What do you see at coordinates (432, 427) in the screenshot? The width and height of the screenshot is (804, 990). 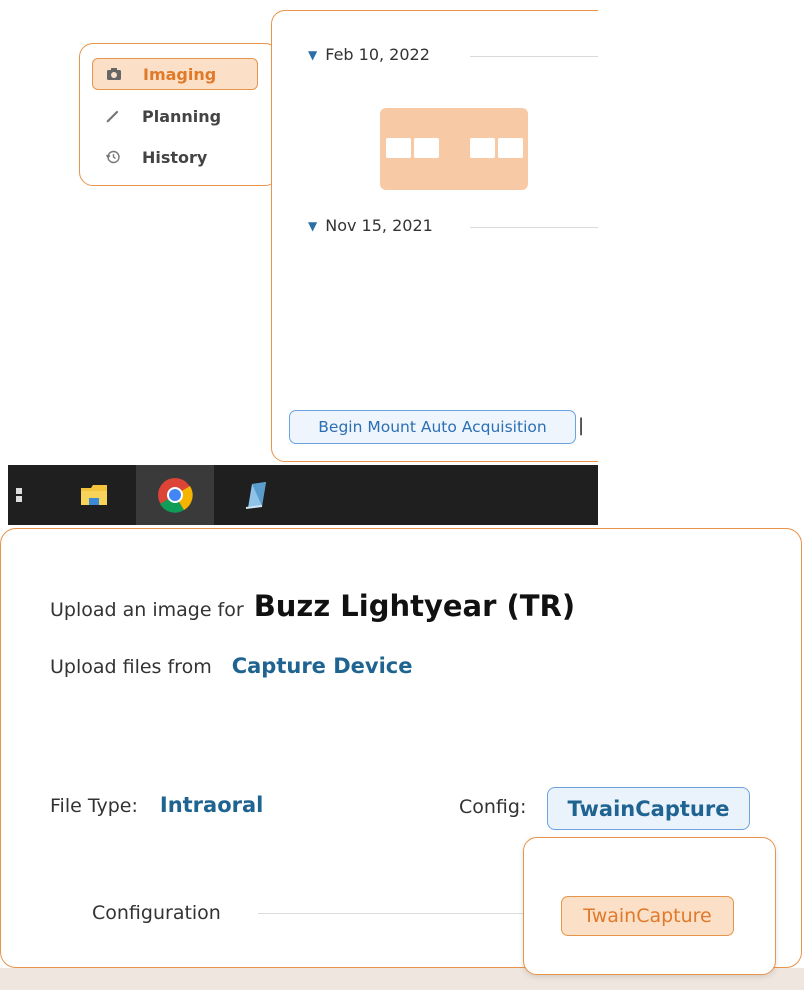 I see `begin-mount-auto-acquisition-button: Begin Mount Auto Acquisition` at bounding box center [432, 427].